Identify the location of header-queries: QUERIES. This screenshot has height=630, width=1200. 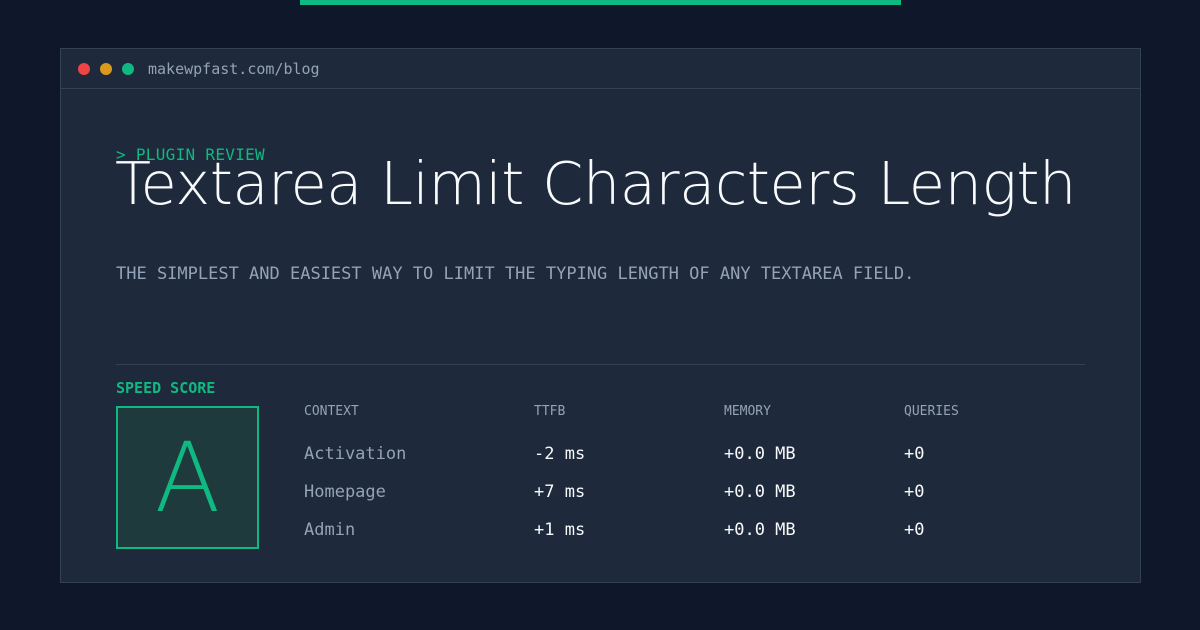
(931, 411).